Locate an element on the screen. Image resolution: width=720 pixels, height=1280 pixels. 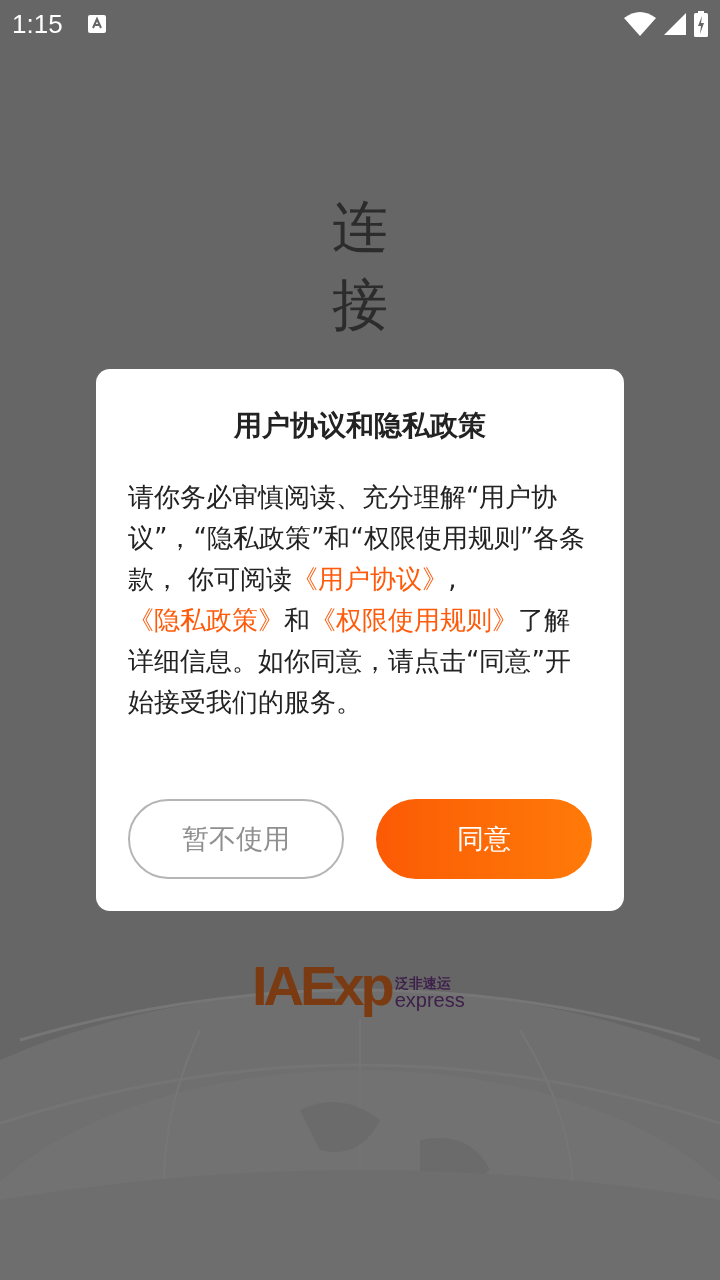
dialog-message: 请你务必审慎阅读、充分理解“用户协议”，“隐私政策”和“权限使用规则”各条款， 你可阅读《用户协议》, 《隐私政策》和《权限使用规则》了解详细信息。如你同意，请点击“同意”开始接受我们的服务。 is located at coordinates (357, 600).